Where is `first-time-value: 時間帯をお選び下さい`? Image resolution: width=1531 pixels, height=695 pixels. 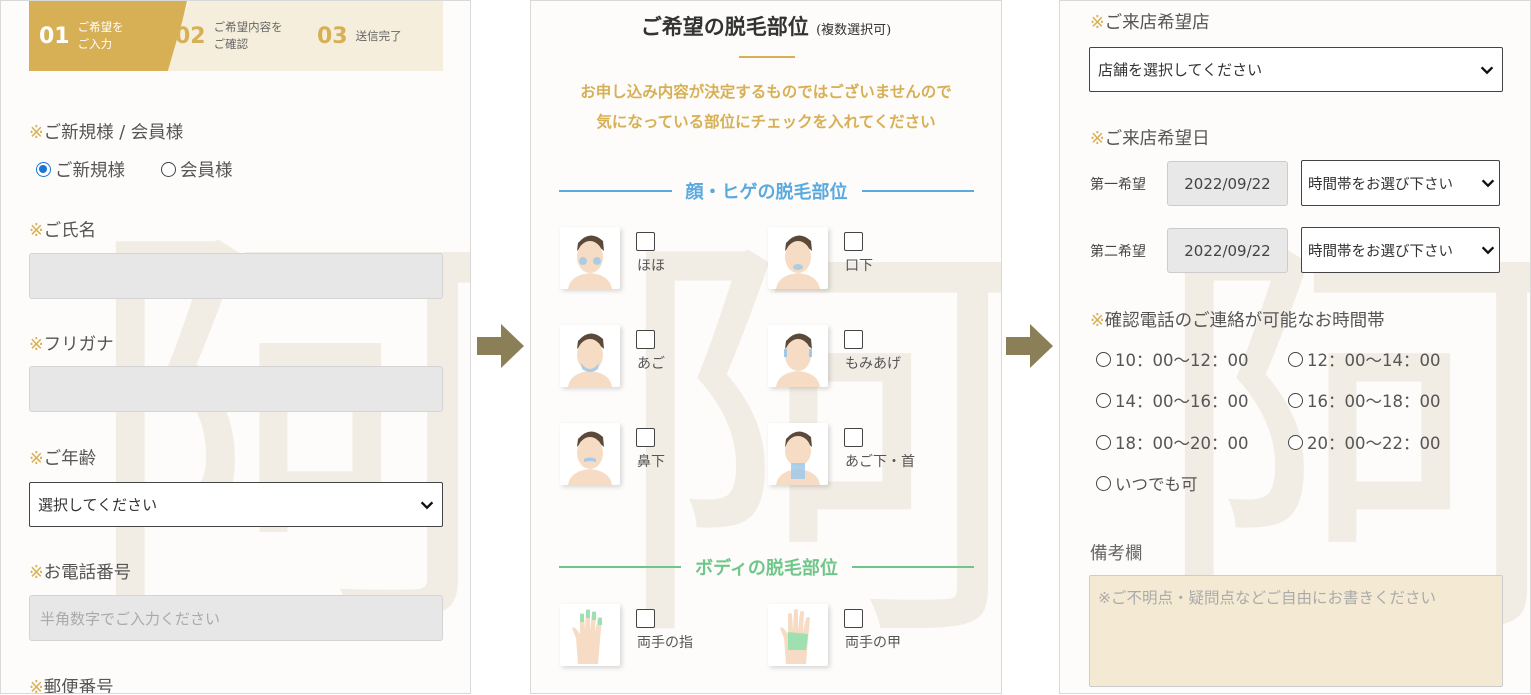
first-time-value: 時間帯をお選び下さい is located at coordinates (1380, 184).